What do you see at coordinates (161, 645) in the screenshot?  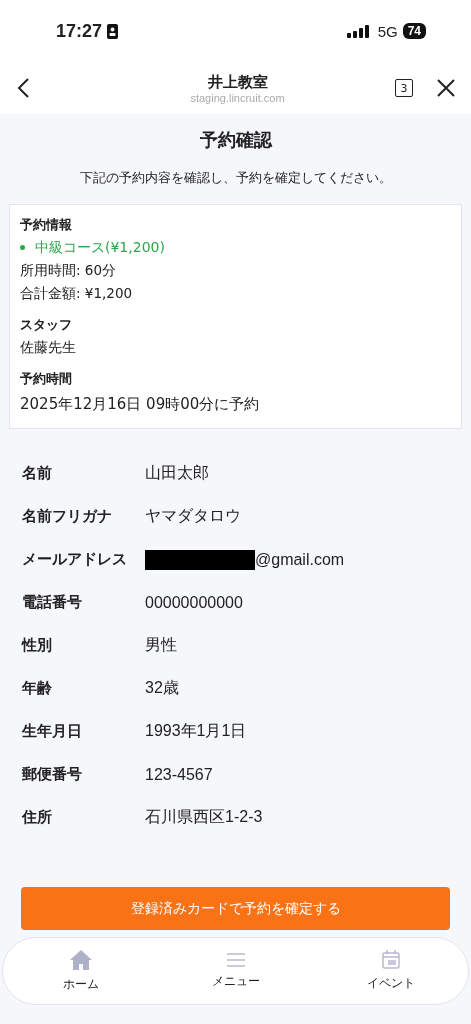 I see `field-value: 男性` at bounding box center [161, 645].